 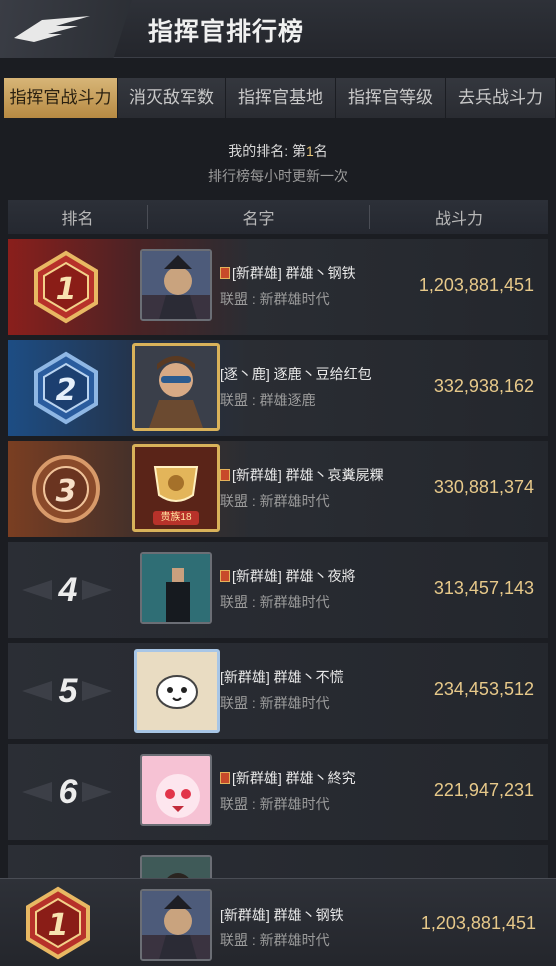 I want to click on table-row: 2 [逐丶鹿] 逐鹿丶豆给红包 联盟 : 群雄逐鹿 332,938,162, so click(x=278, y=388).